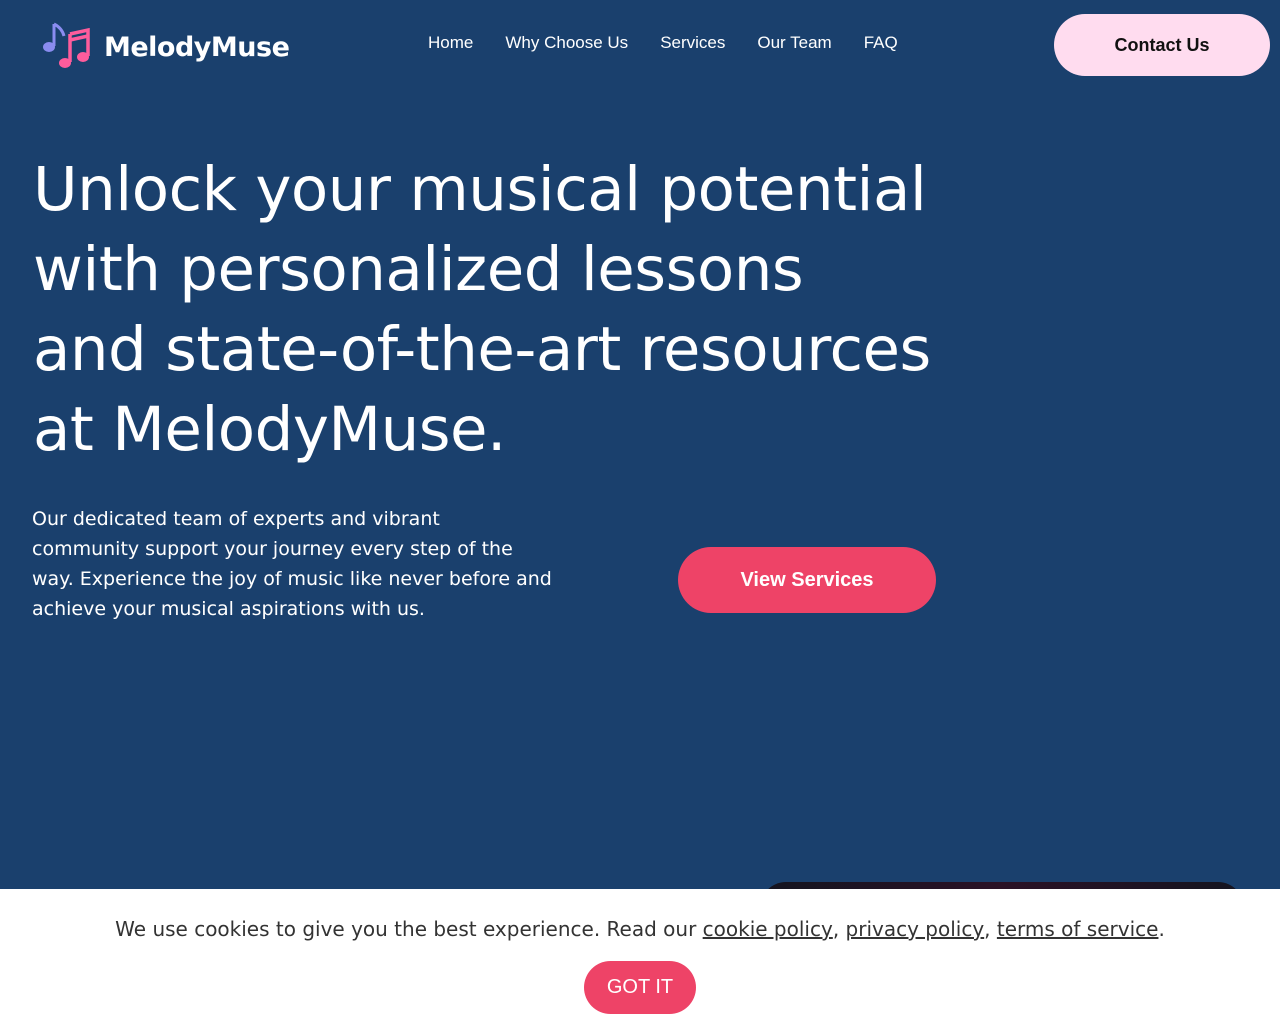  Describe the element at coordinates (640, 987) in the screenshot. I see `got-it-button: GOT IT` at that location.